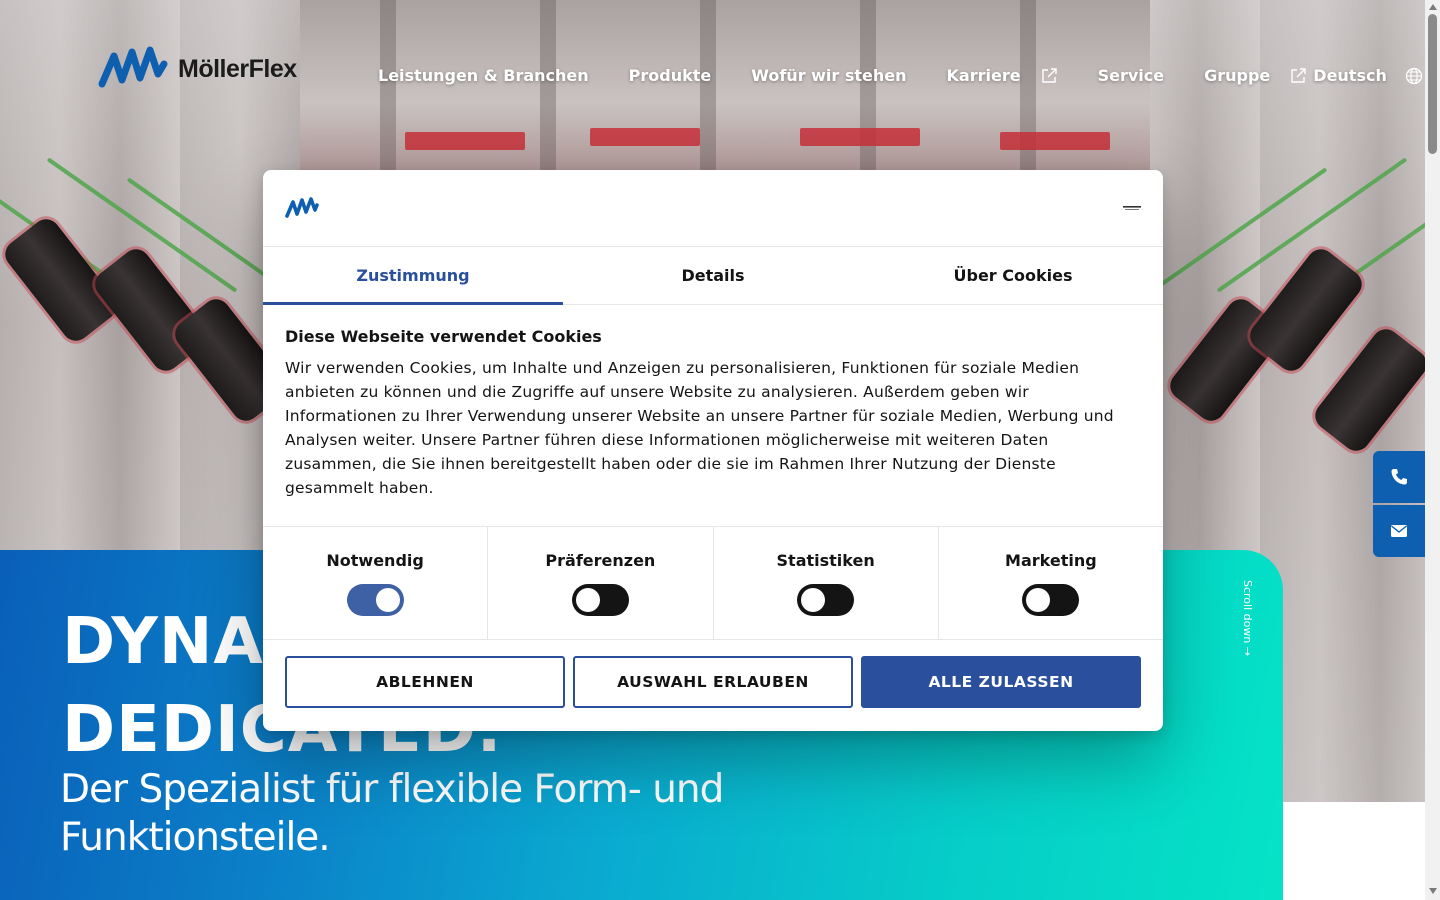 This screenshot has height=900, width=1440. I want to click on category-praeferenzen: Präferenzen, so click(601, 583).